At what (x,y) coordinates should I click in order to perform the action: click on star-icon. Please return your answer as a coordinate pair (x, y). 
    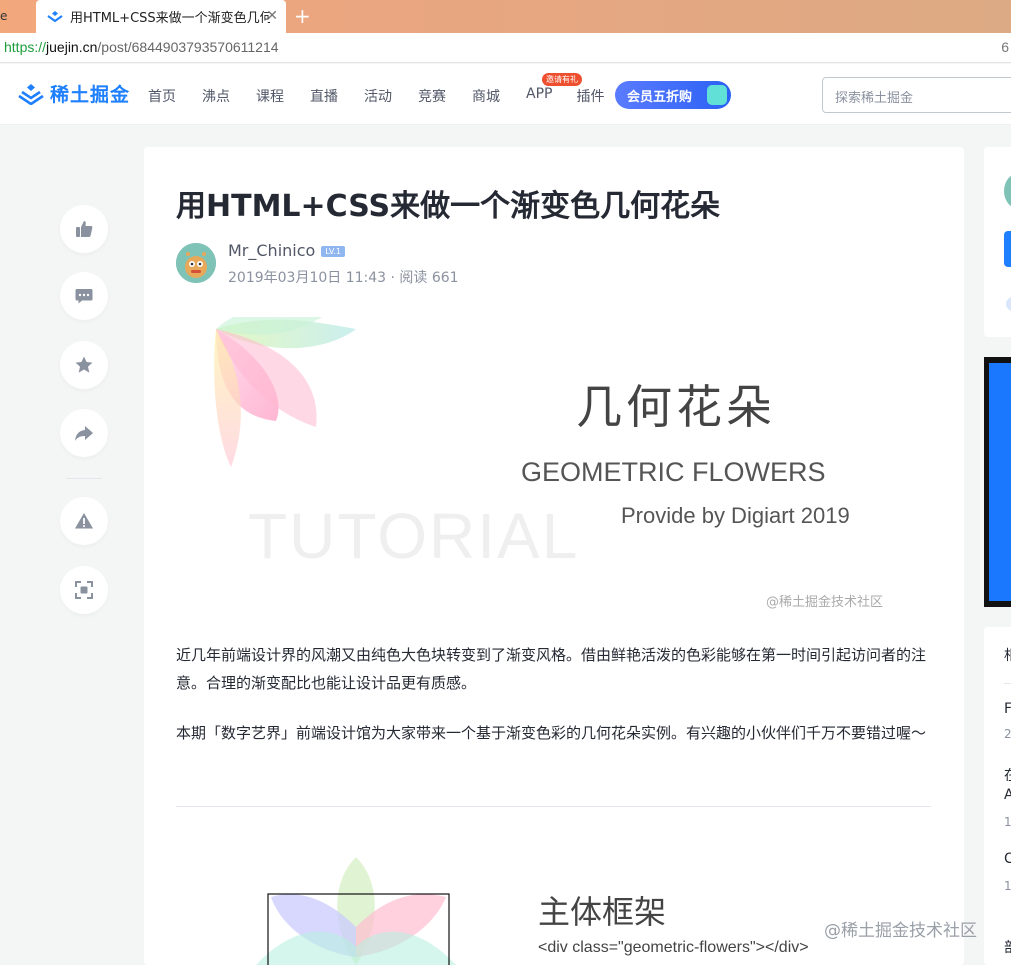
    Looking at the image, I should click on (84, 364).